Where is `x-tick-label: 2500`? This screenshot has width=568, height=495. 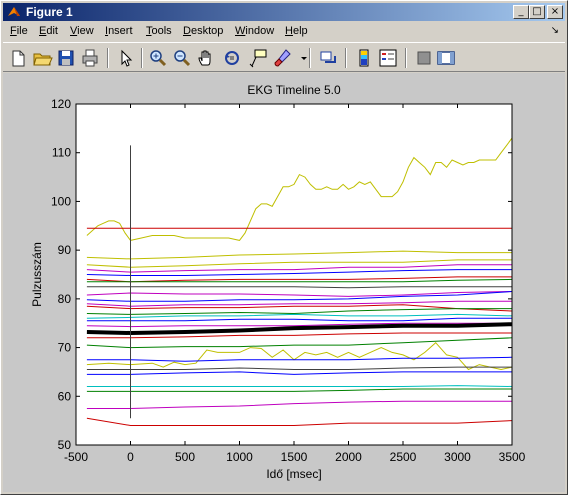 x-tick-label: 2500 is located at coordinates (403, 457).